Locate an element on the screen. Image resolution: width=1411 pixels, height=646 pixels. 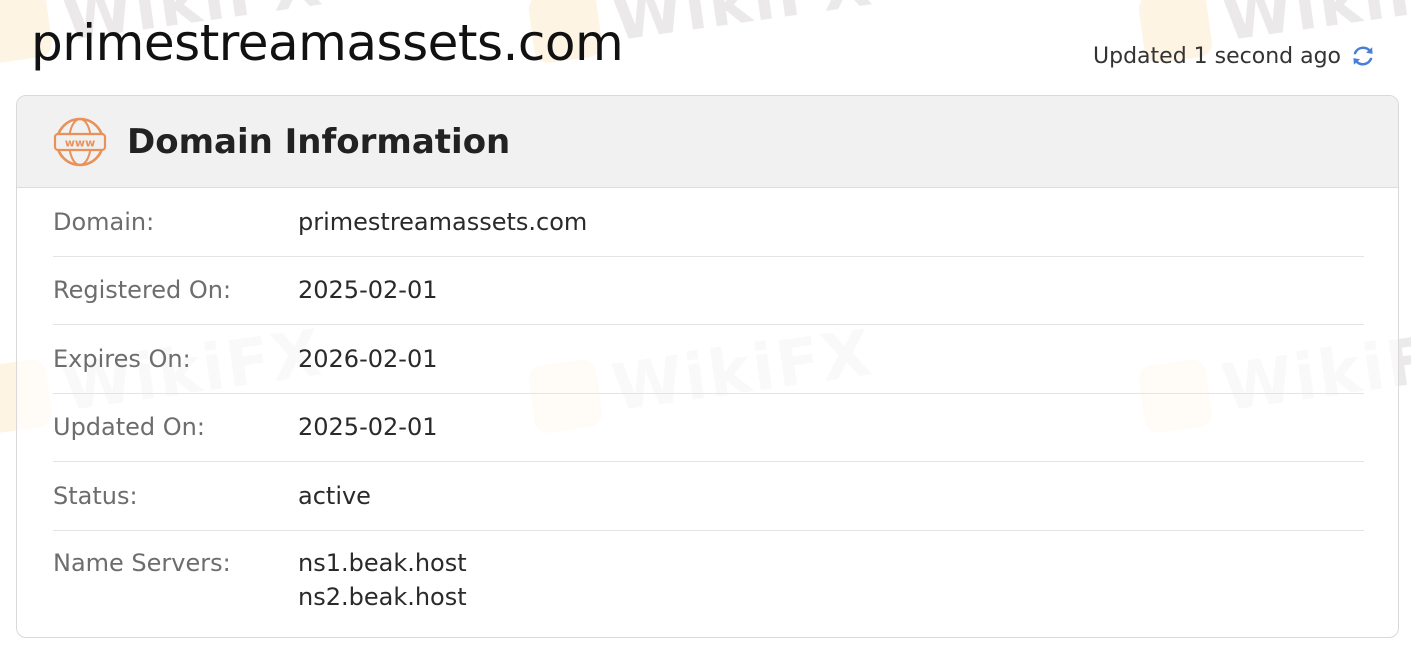
update-status: Updated 1 second ago is located at coordinates (1235, 56).